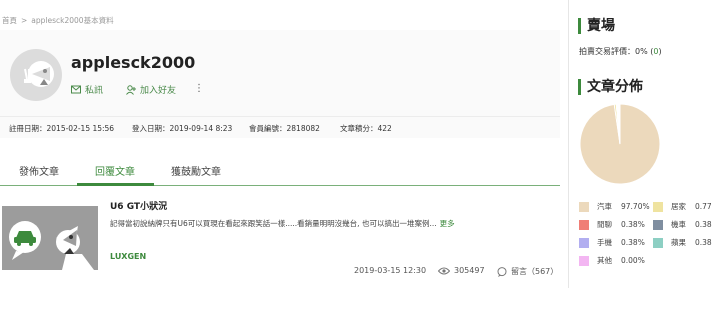  I want to click on legend-item-1: 居家 0.77, so click(682, 206).